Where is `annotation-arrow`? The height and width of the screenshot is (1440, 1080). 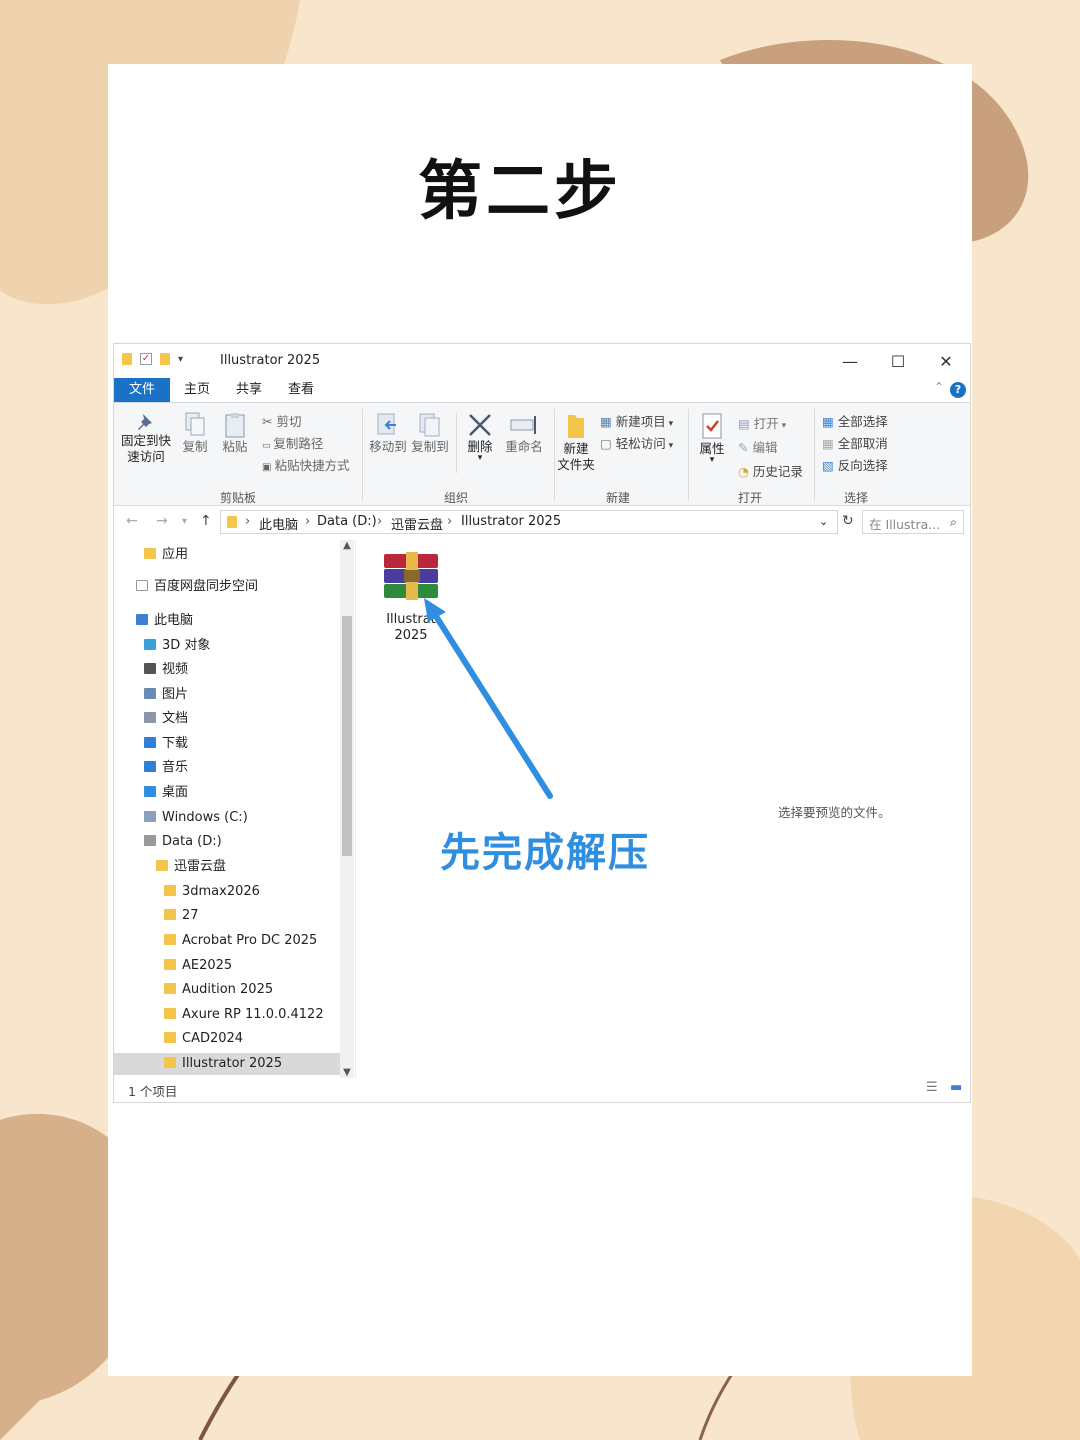
annotation-arrow is located at coordinates (488, 698).